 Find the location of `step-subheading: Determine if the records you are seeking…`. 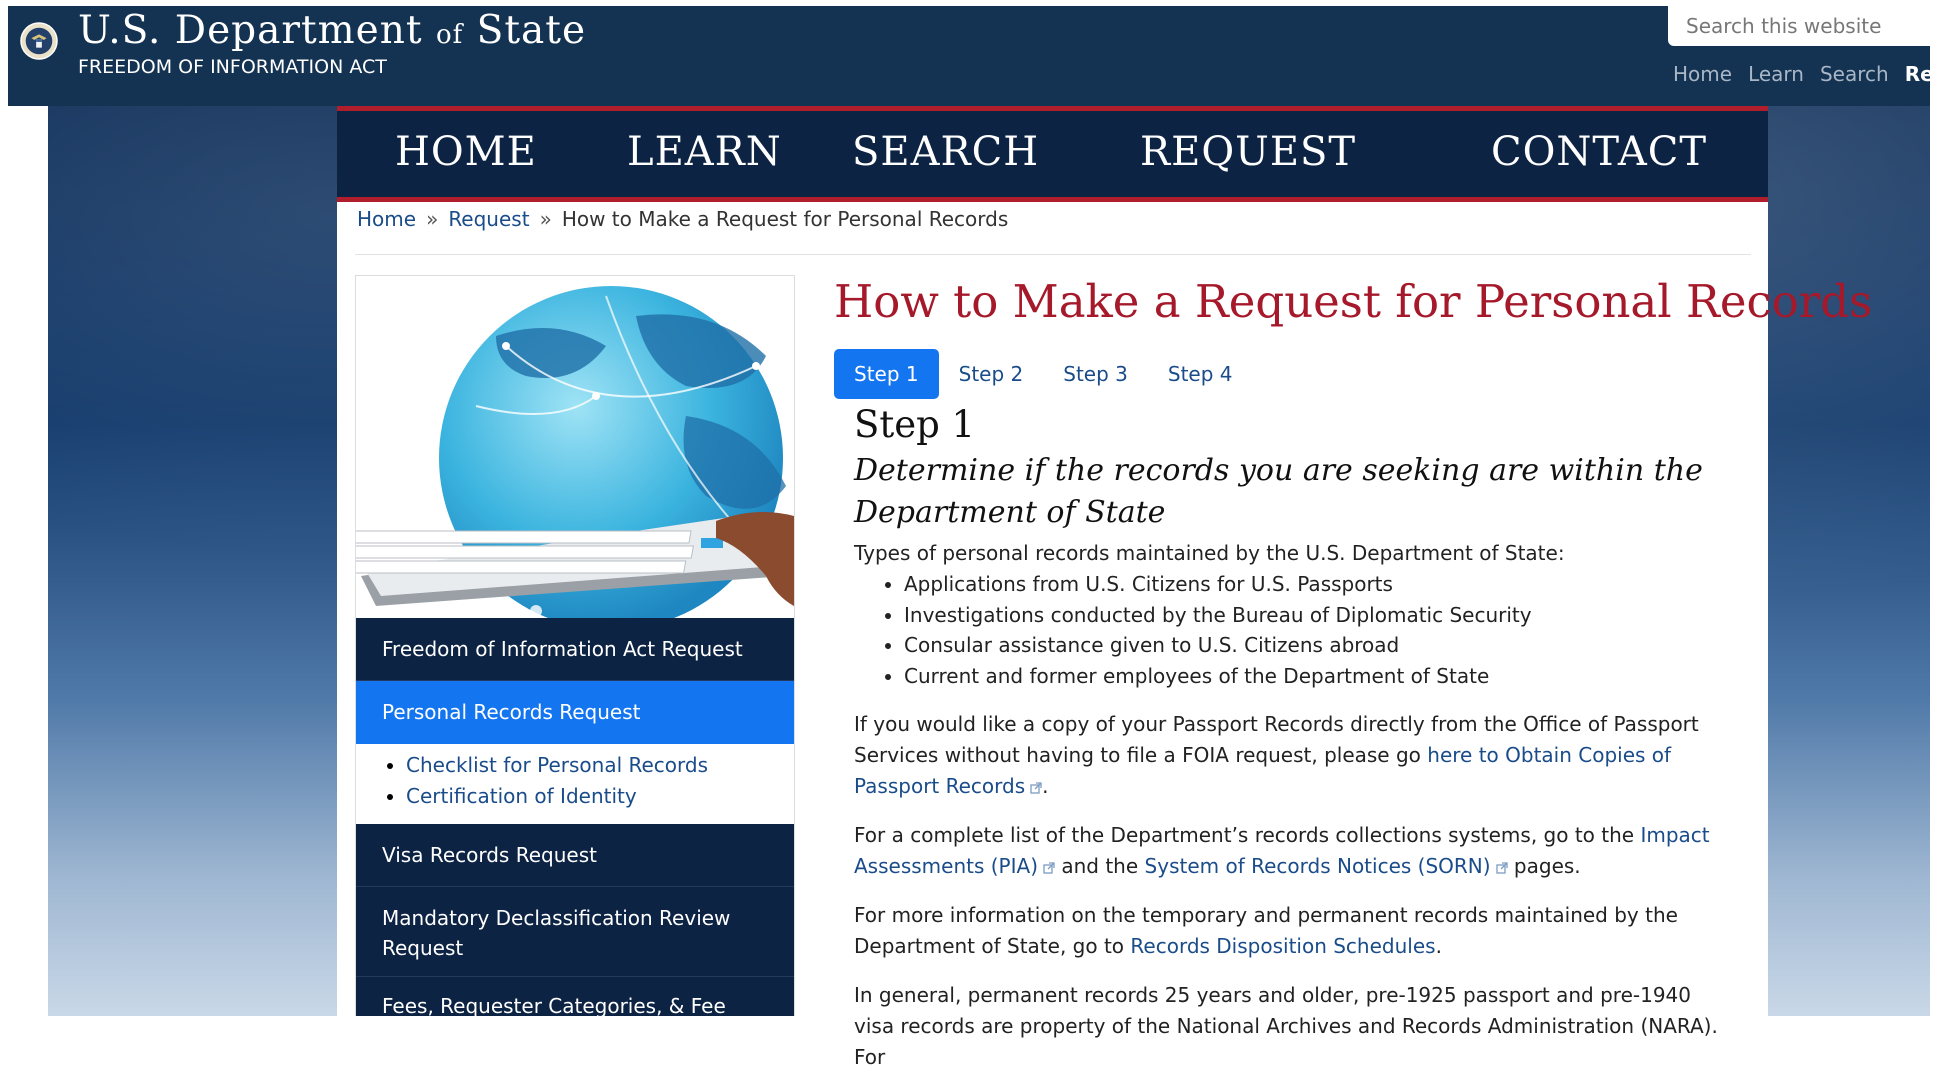

step-subheading: Determine if the records you are seeking… is located at coordinates (1278, 491).